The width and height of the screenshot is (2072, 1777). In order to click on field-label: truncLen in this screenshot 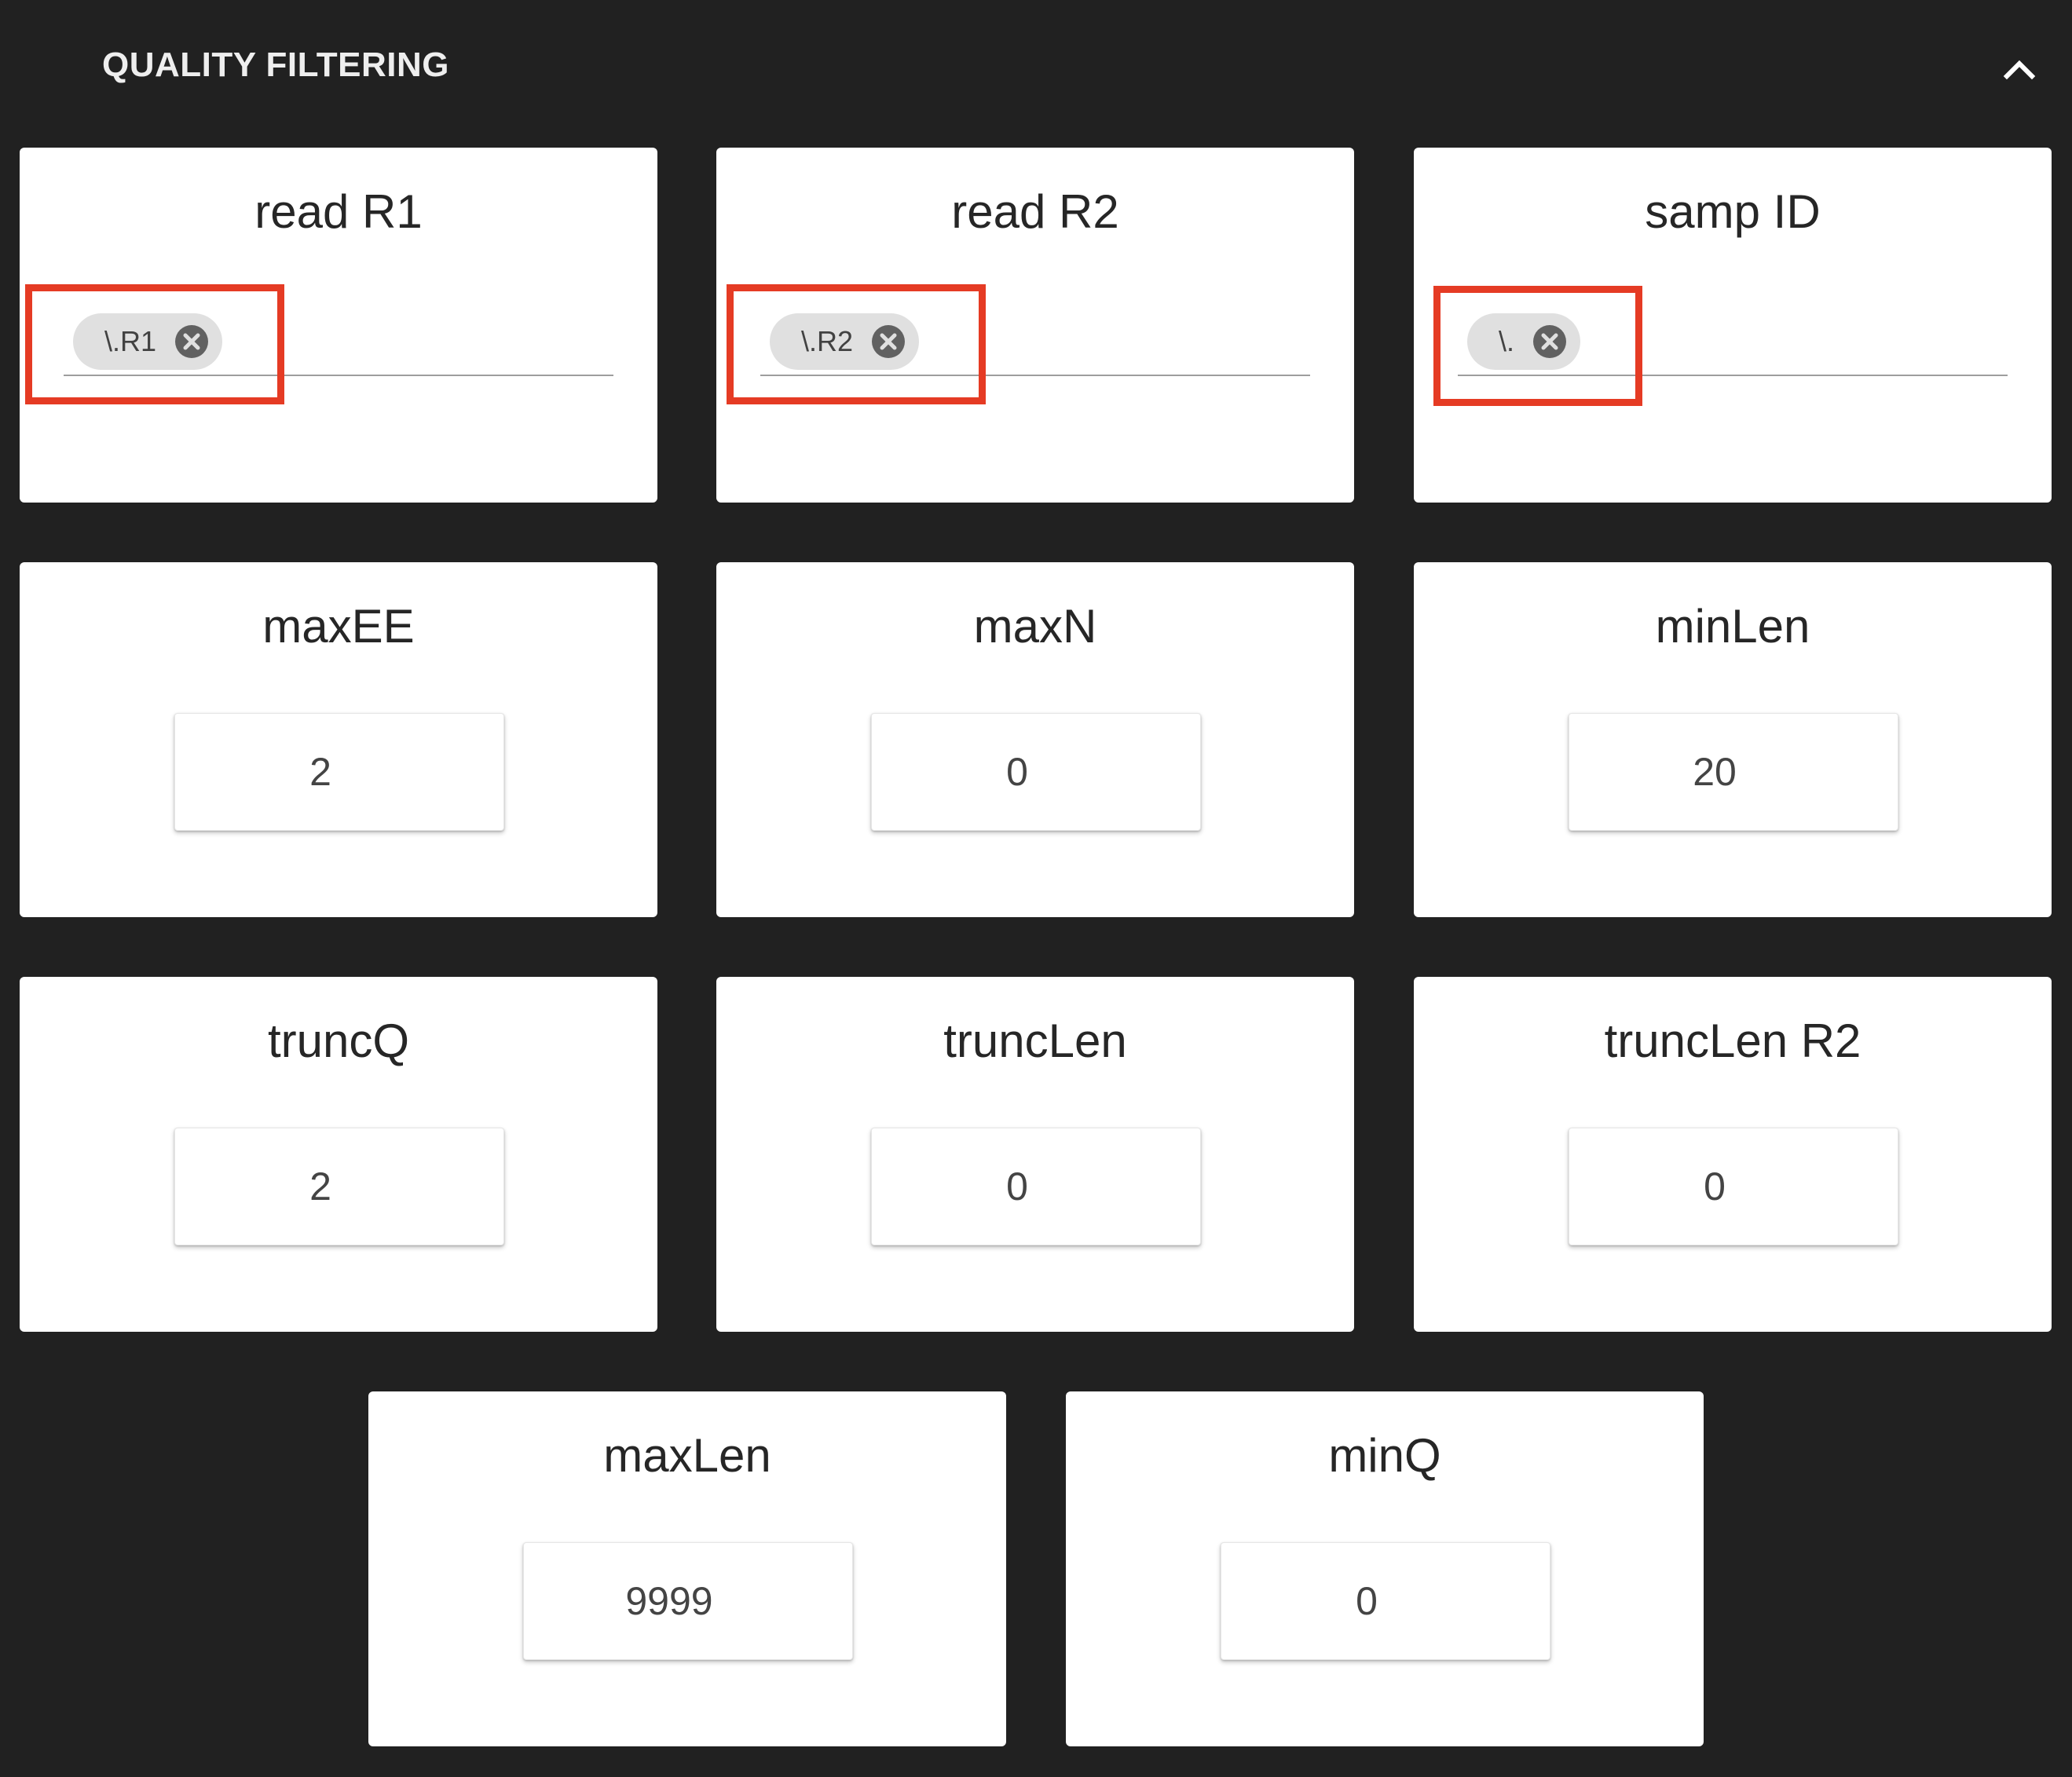, I will do `click(1035, 1041)`.